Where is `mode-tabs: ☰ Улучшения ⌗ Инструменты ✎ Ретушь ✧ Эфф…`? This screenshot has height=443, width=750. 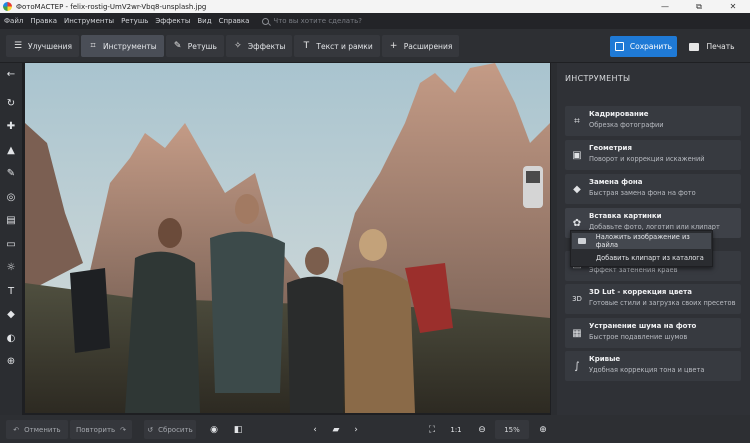 mode-tabs: ☰ Улучшения ⌗ Инструменты ✎ Ретушь ✧ Эфф… is located at coordinates (233, 46).